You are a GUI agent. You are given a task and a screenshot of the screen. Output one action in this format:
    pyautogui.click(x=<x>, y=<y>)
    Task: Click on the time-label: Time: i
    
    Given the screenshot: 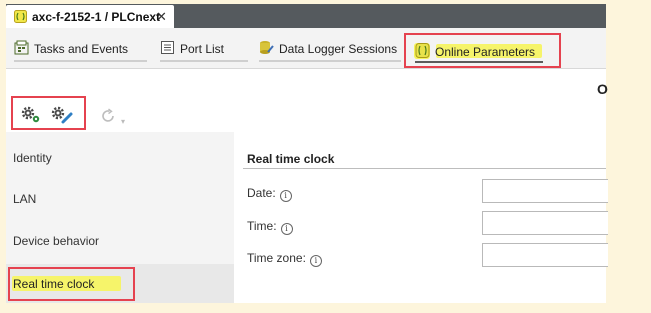 What is the action you would take?
    pyautogui.click(x=270, y=227)
    